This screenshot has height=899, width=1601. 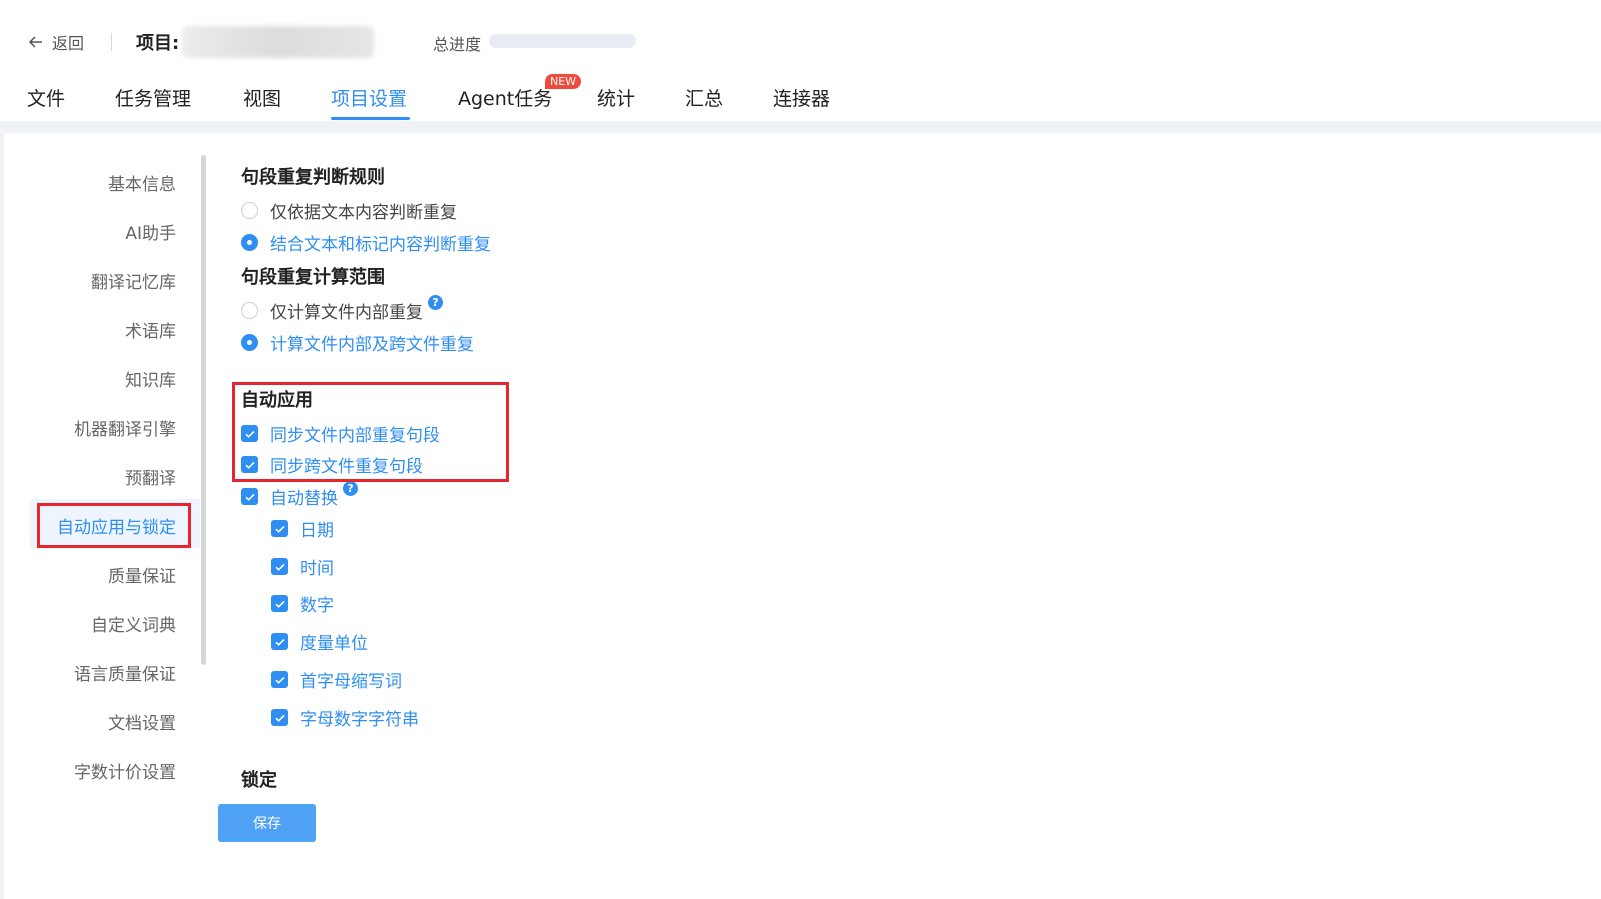 I want to click on sidebar-item-translation-memory: 翻译记忆库, so click(x=133, y=280).